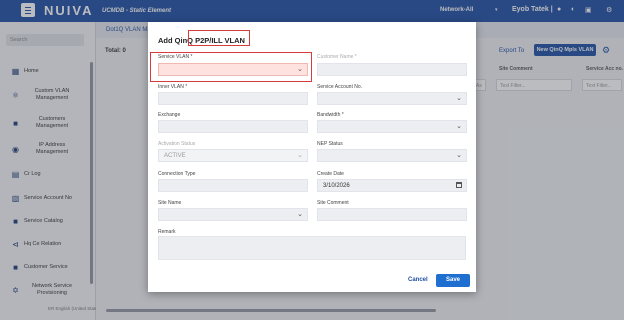 The height and width of the screenshot is (320, 624). Describe the element at coordinates (177, 144) in the screenshot. I see `activation-status-label: Activation Status` at that location.